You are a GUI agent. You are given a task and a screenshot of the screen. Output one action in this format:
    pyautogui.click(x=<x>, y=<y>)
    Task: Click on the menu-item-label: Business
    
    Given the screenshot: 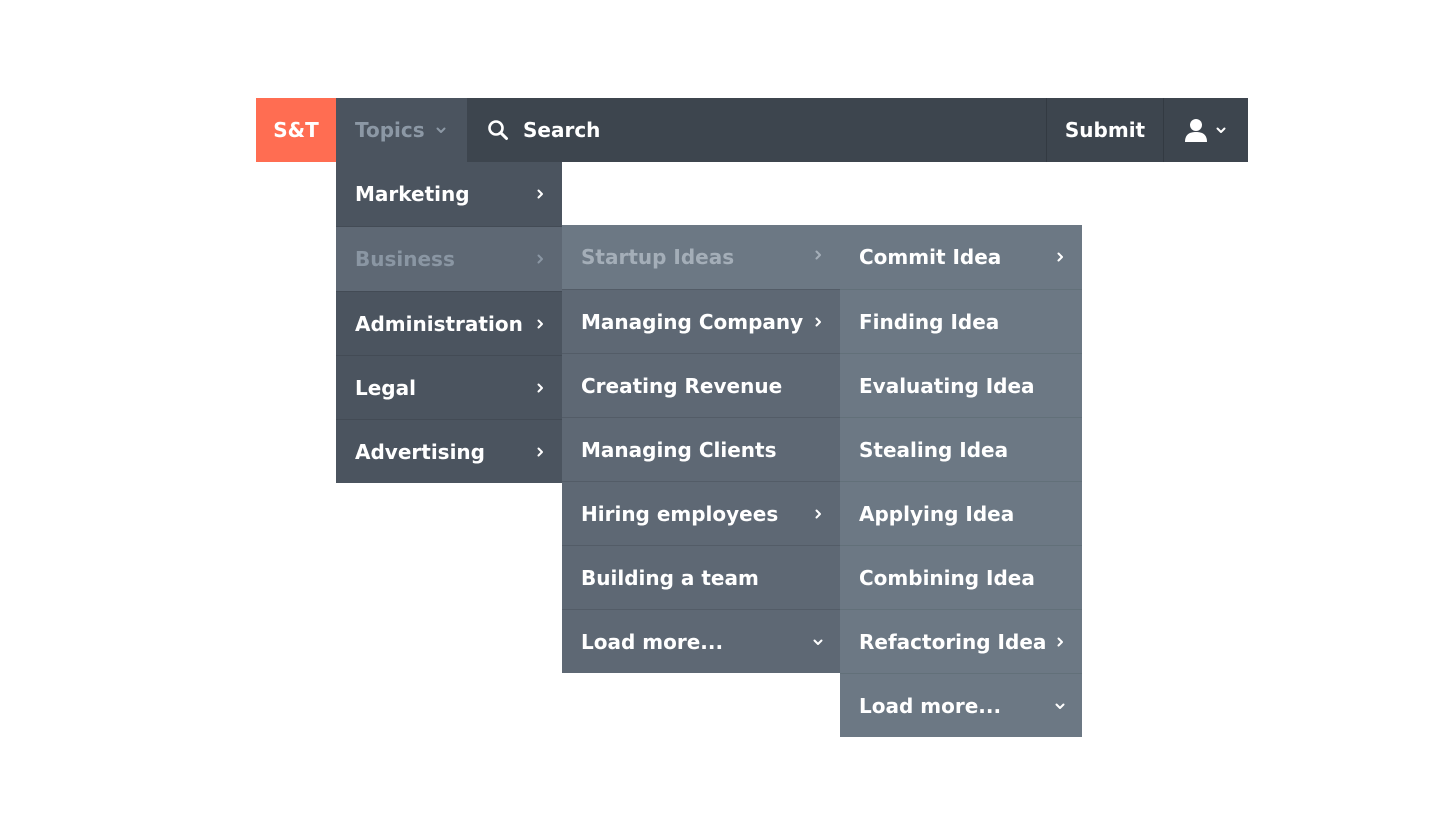 What is the action you would take?
    pyautogui.click(x=405, y=259)
    